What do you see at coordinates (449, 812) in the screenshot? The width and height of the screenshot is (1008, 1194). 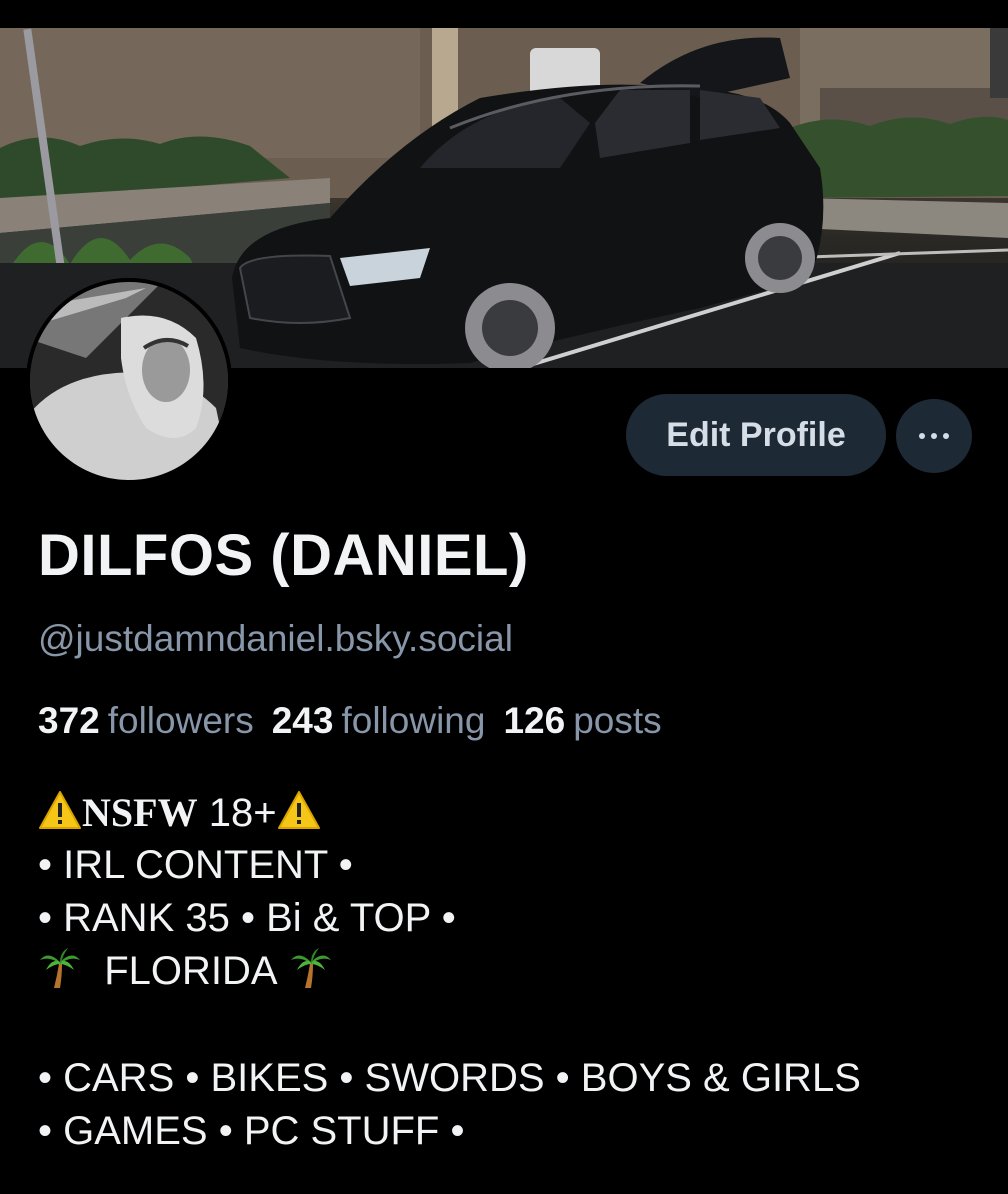 I see `bio-line-1: NSFW 18+` at bounding box center [449, 812].